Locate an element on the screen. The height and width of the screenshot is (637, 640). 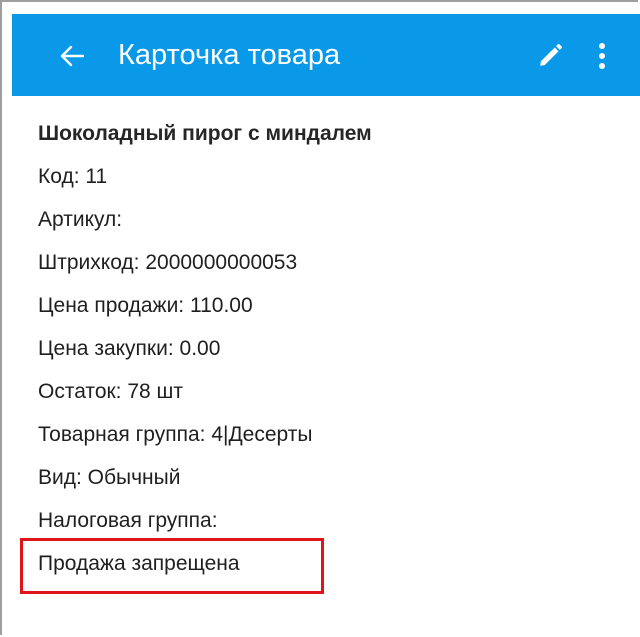
app-bar: Карточка товара is located at coordinates (326, 55).